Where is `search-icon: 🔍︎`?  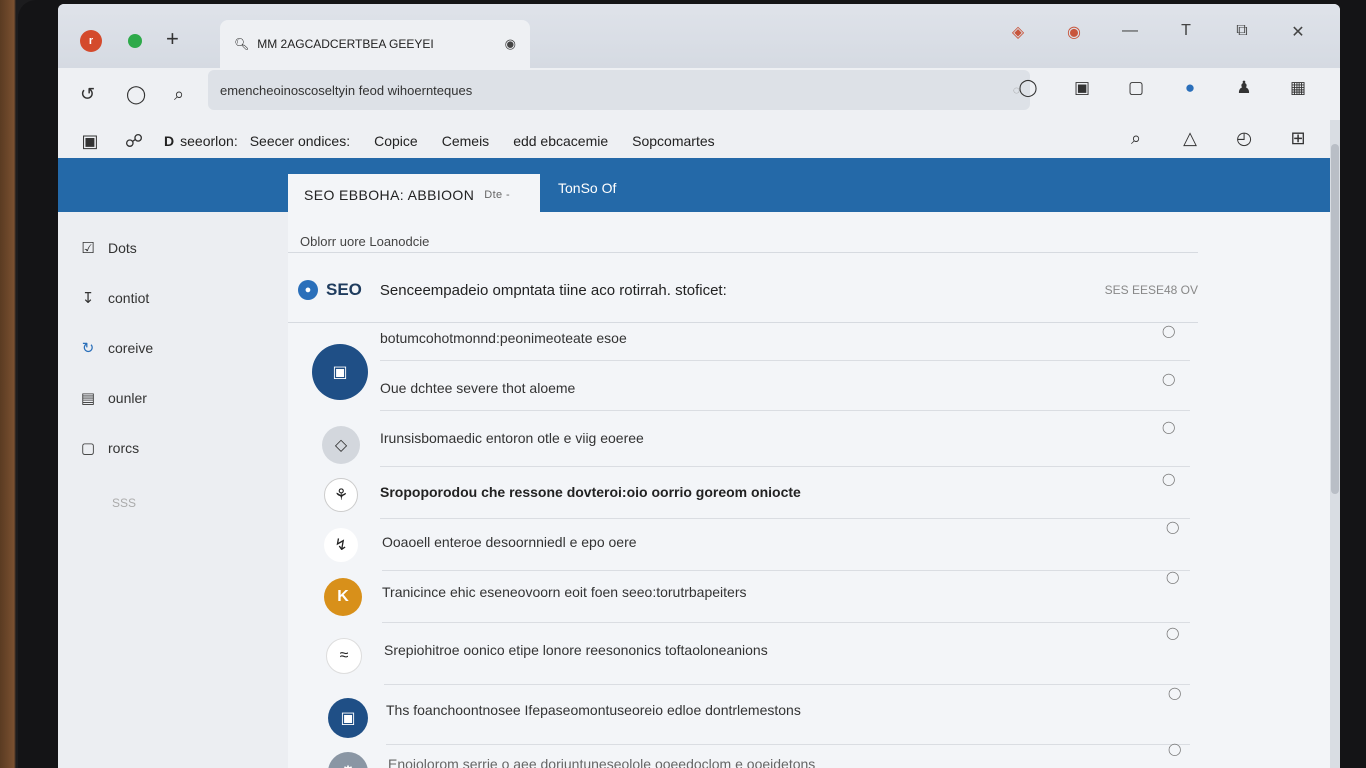 search-icon: 🔍︎ is located at coordinates (242, 44).